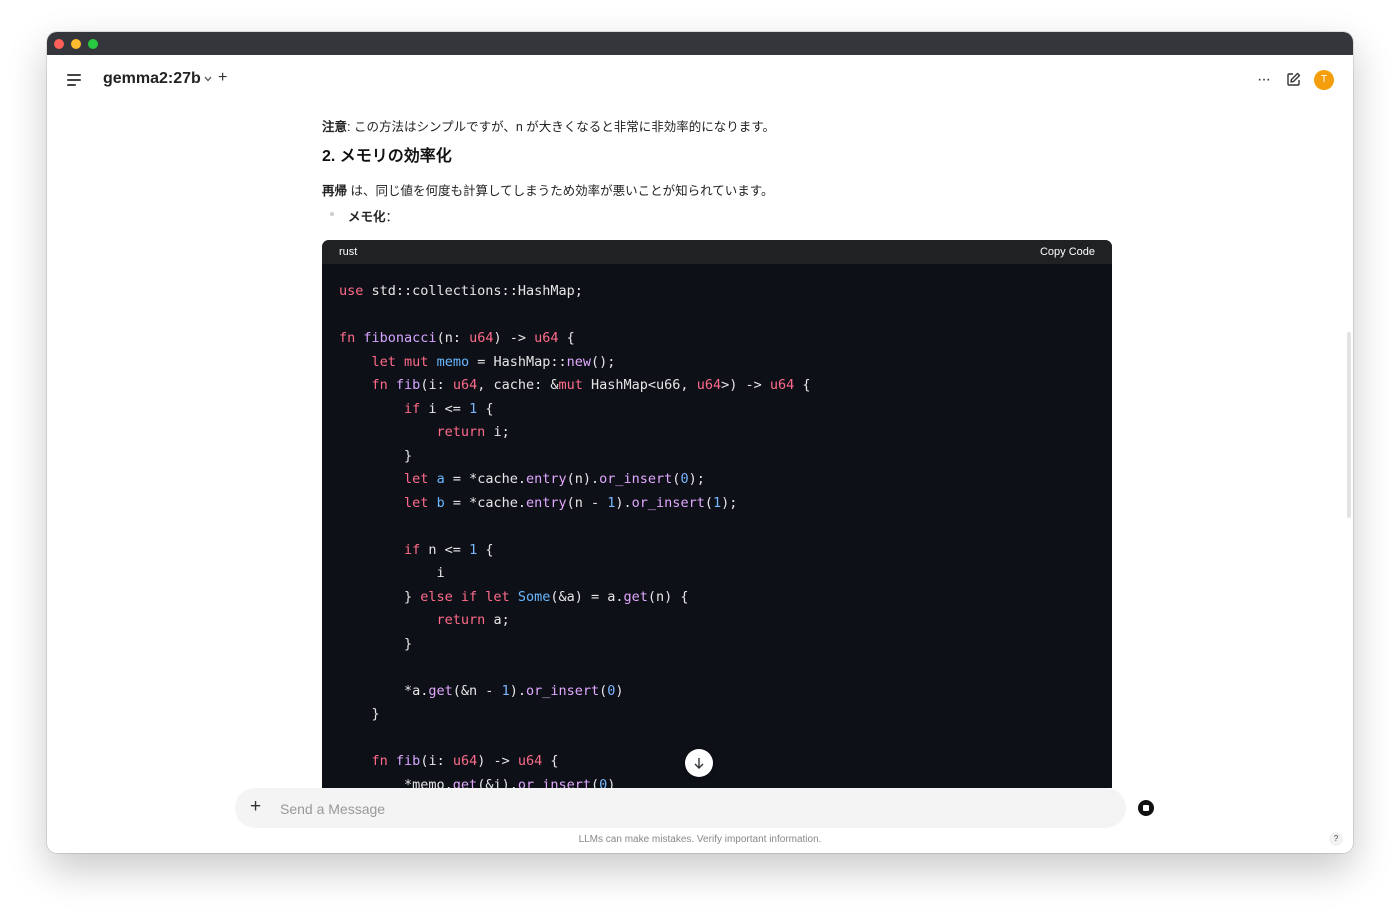 The image size is (1400, 916). What do you see at coordinates (351, 291) in the screenshot?
I see `code-token: use` at bounding box center [351, 291].